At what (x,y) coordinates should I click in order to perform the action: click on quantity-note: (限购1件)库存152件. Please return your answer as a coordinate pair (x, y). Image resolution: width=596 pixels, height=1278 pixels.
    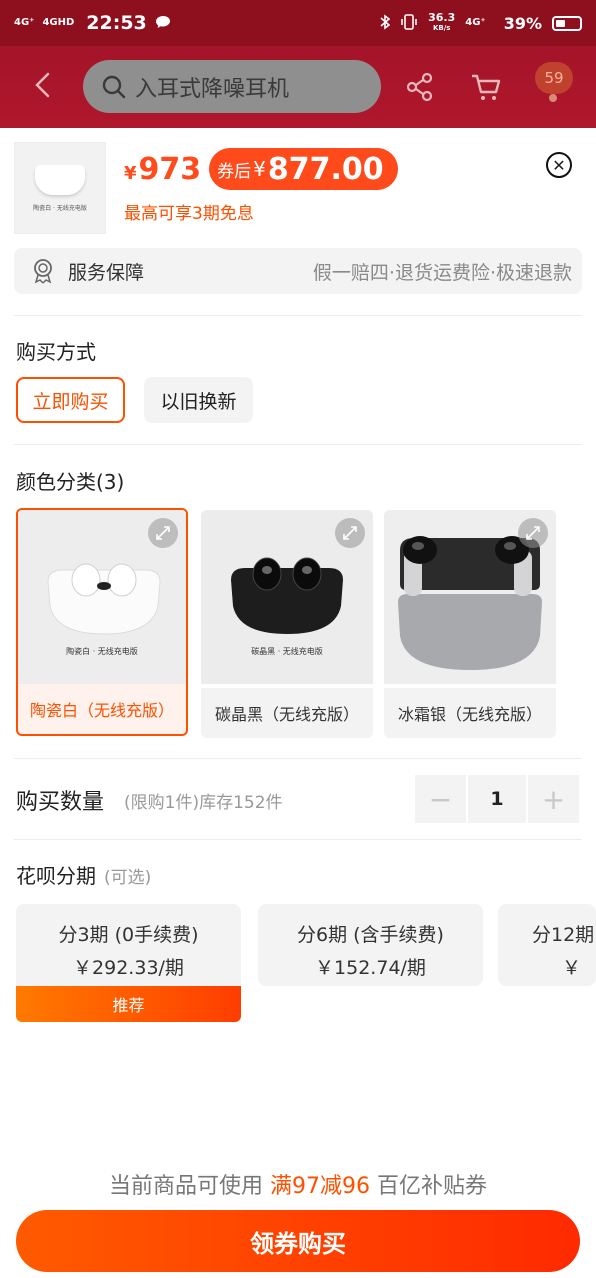
    Looking at the image, I should click on (203, 803).